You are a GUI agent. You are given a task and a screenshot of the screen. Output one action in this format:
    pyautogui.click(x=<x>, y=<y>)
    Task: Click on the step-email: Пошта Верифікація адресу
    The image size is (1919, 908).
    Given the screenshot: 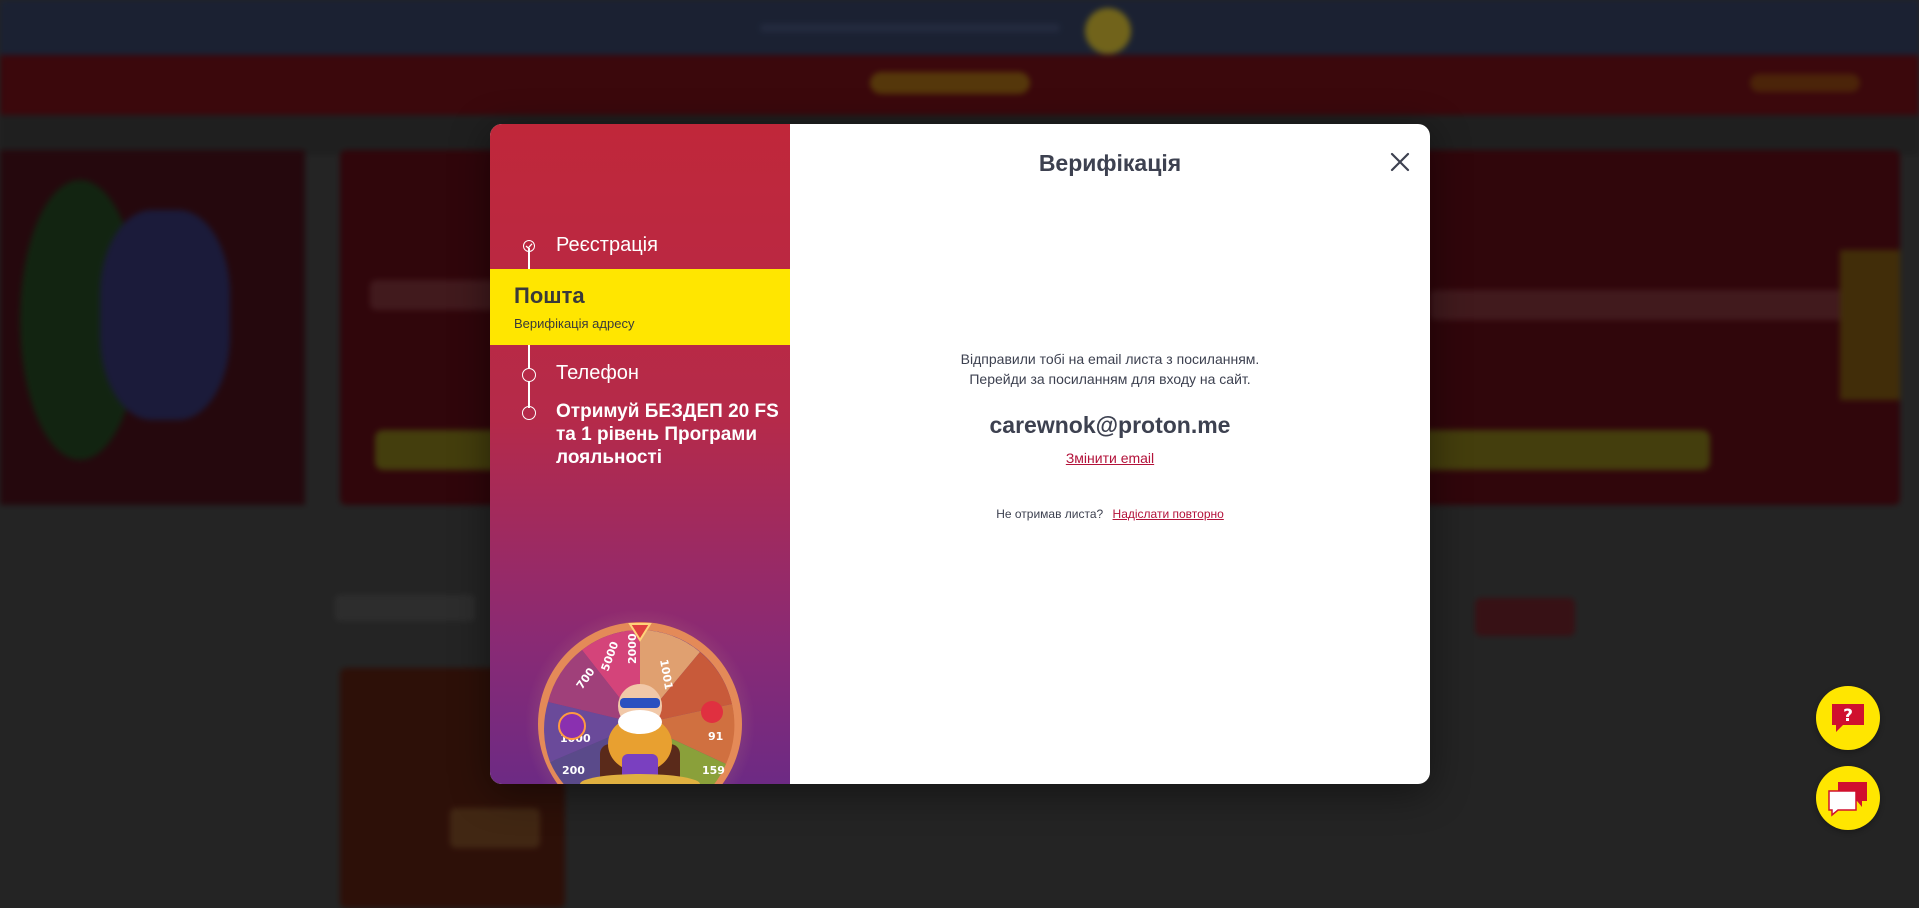 What is the action you would take?
    pyautogui.click(x=640, y=307)
    